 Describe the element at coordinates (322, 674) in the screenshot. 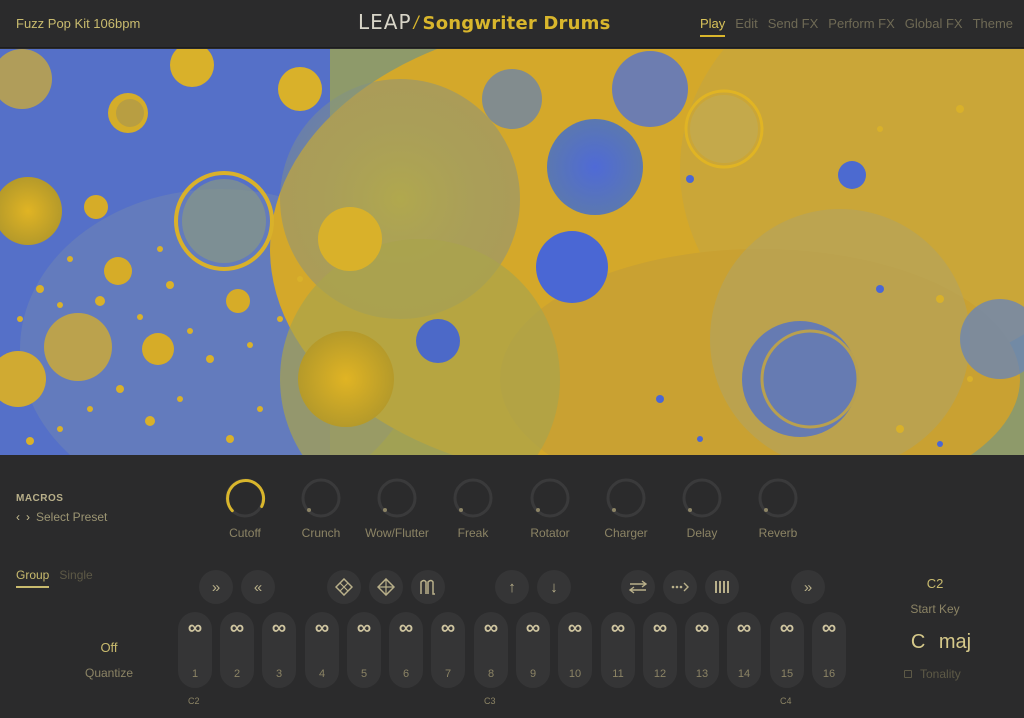

I see `pad-number: 4` at that location.